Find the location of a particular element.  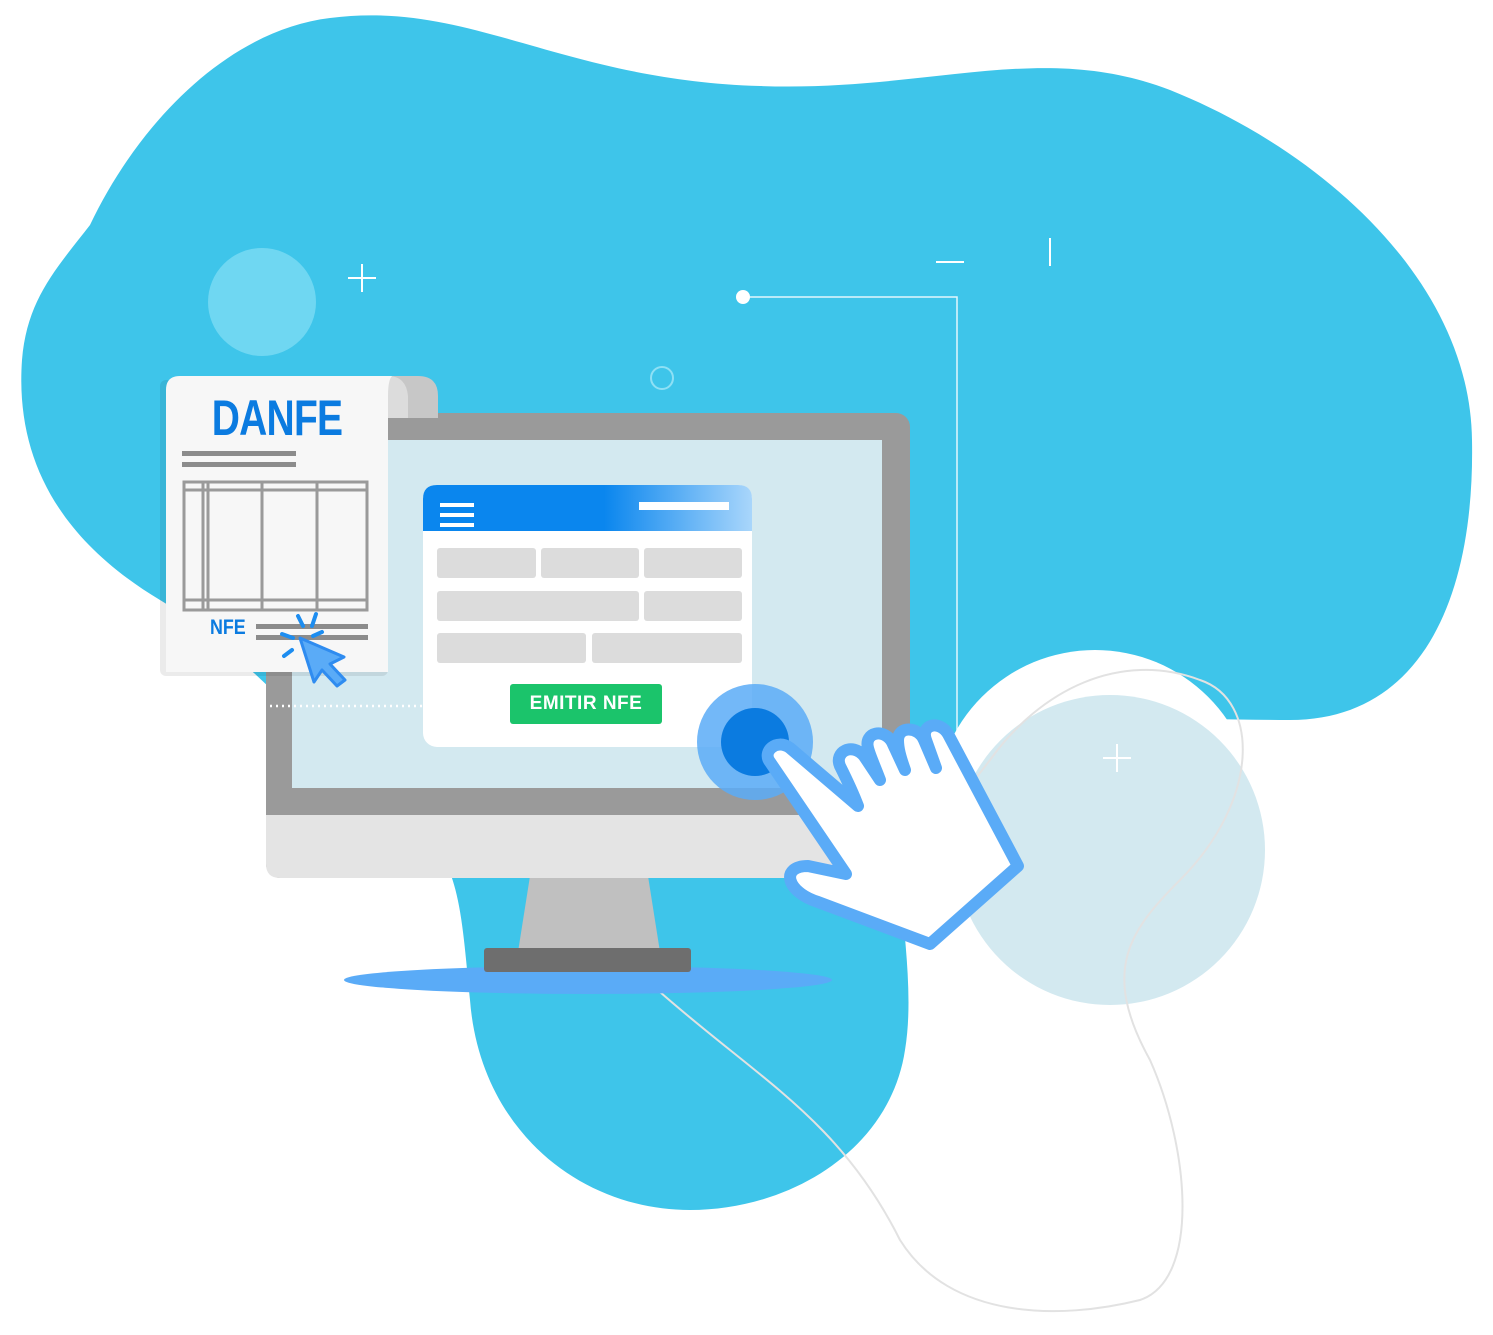

document-footer-label: NFE is located at coordinates (228, 627).